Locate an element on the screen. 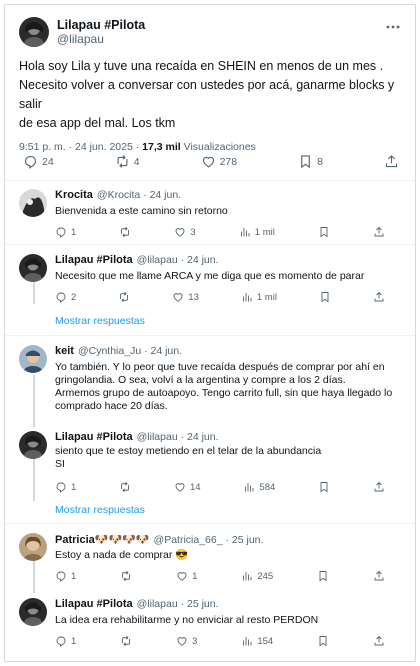 Image resolution: width=420 pixels, height=666 pixels. author-name: Lilapau #Pilota is located at coordinates (101, 25).